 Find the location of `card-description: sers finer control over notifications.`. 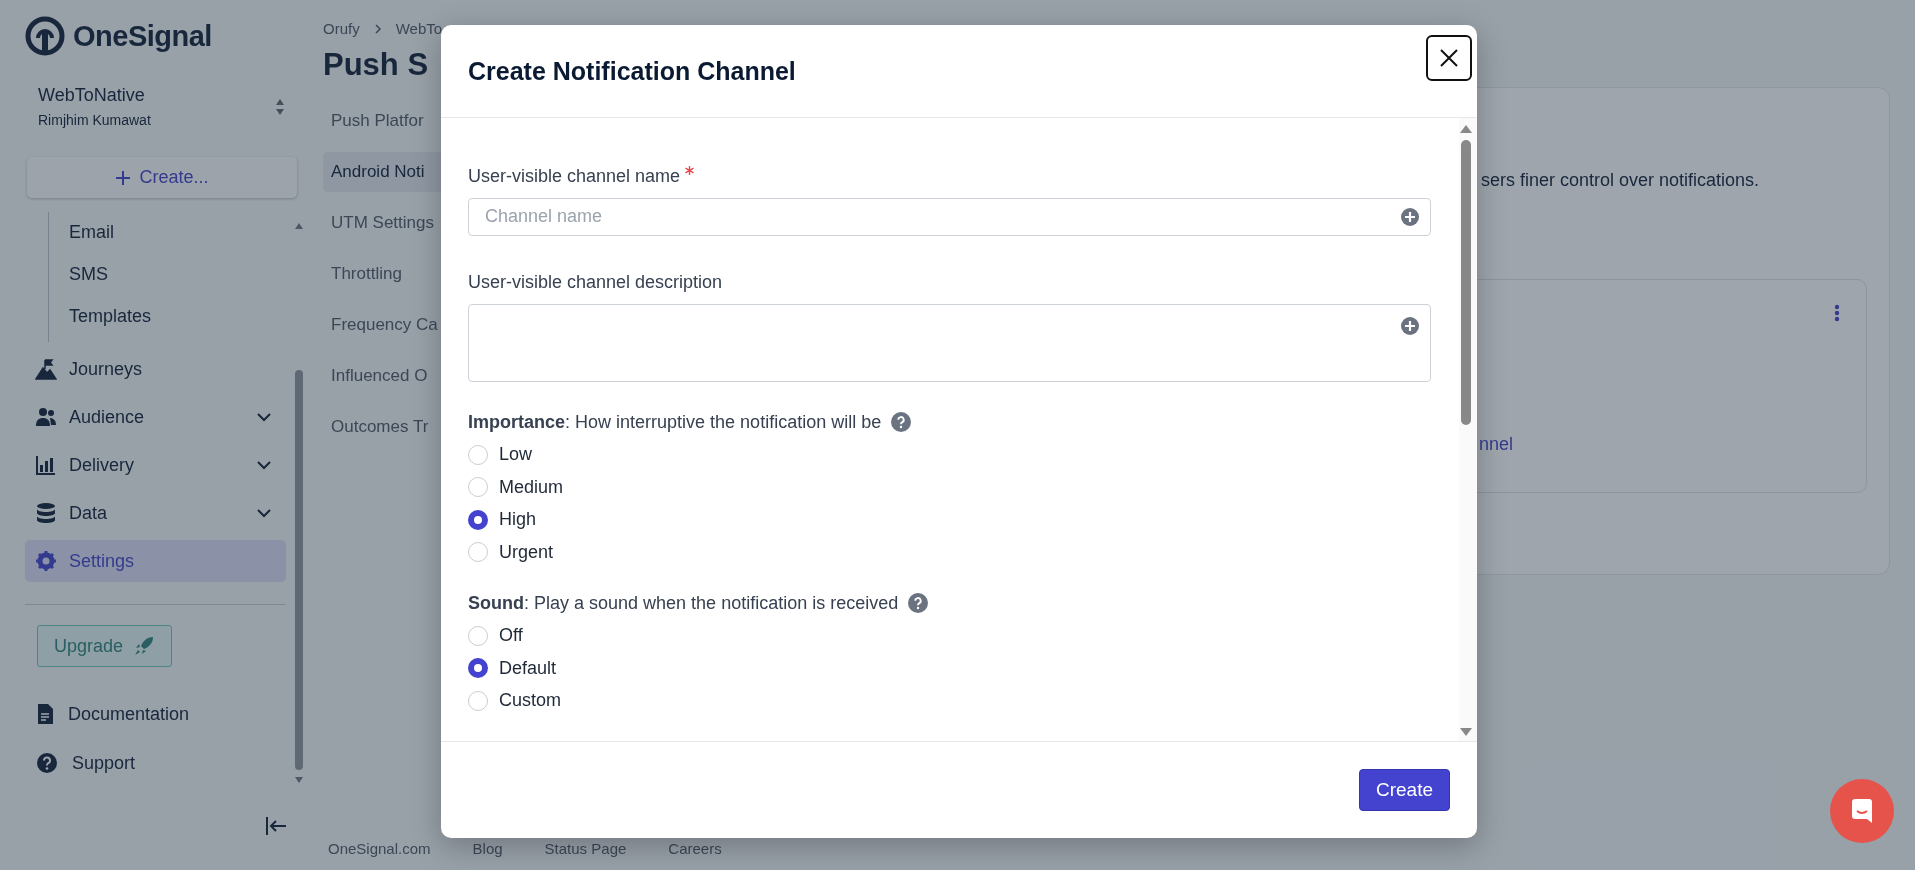

card-description: sers finer control over notifications. is located at coordinates (1621, 180).